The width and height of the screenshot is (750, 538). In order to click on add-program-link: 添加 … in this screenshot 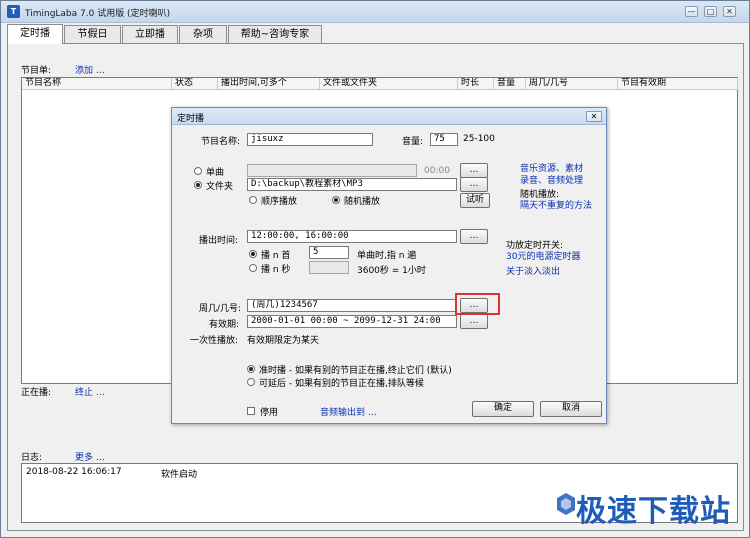, I will do `click(90, 69)`.